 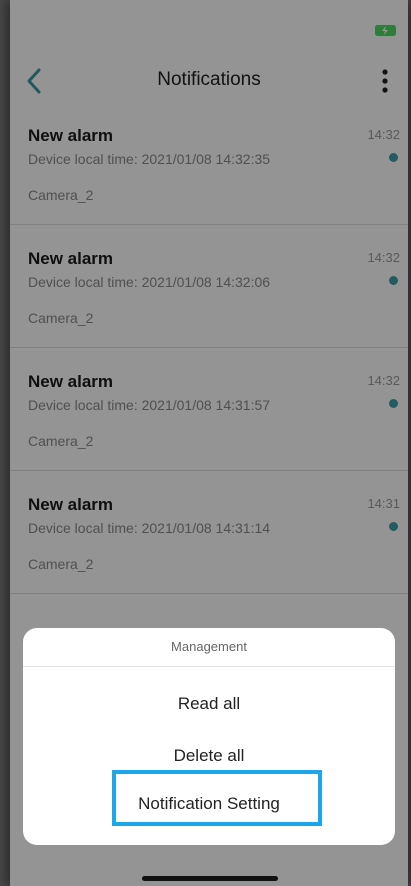 I want to click on delete-all-option: Delete all, so click(x=209, y=756).